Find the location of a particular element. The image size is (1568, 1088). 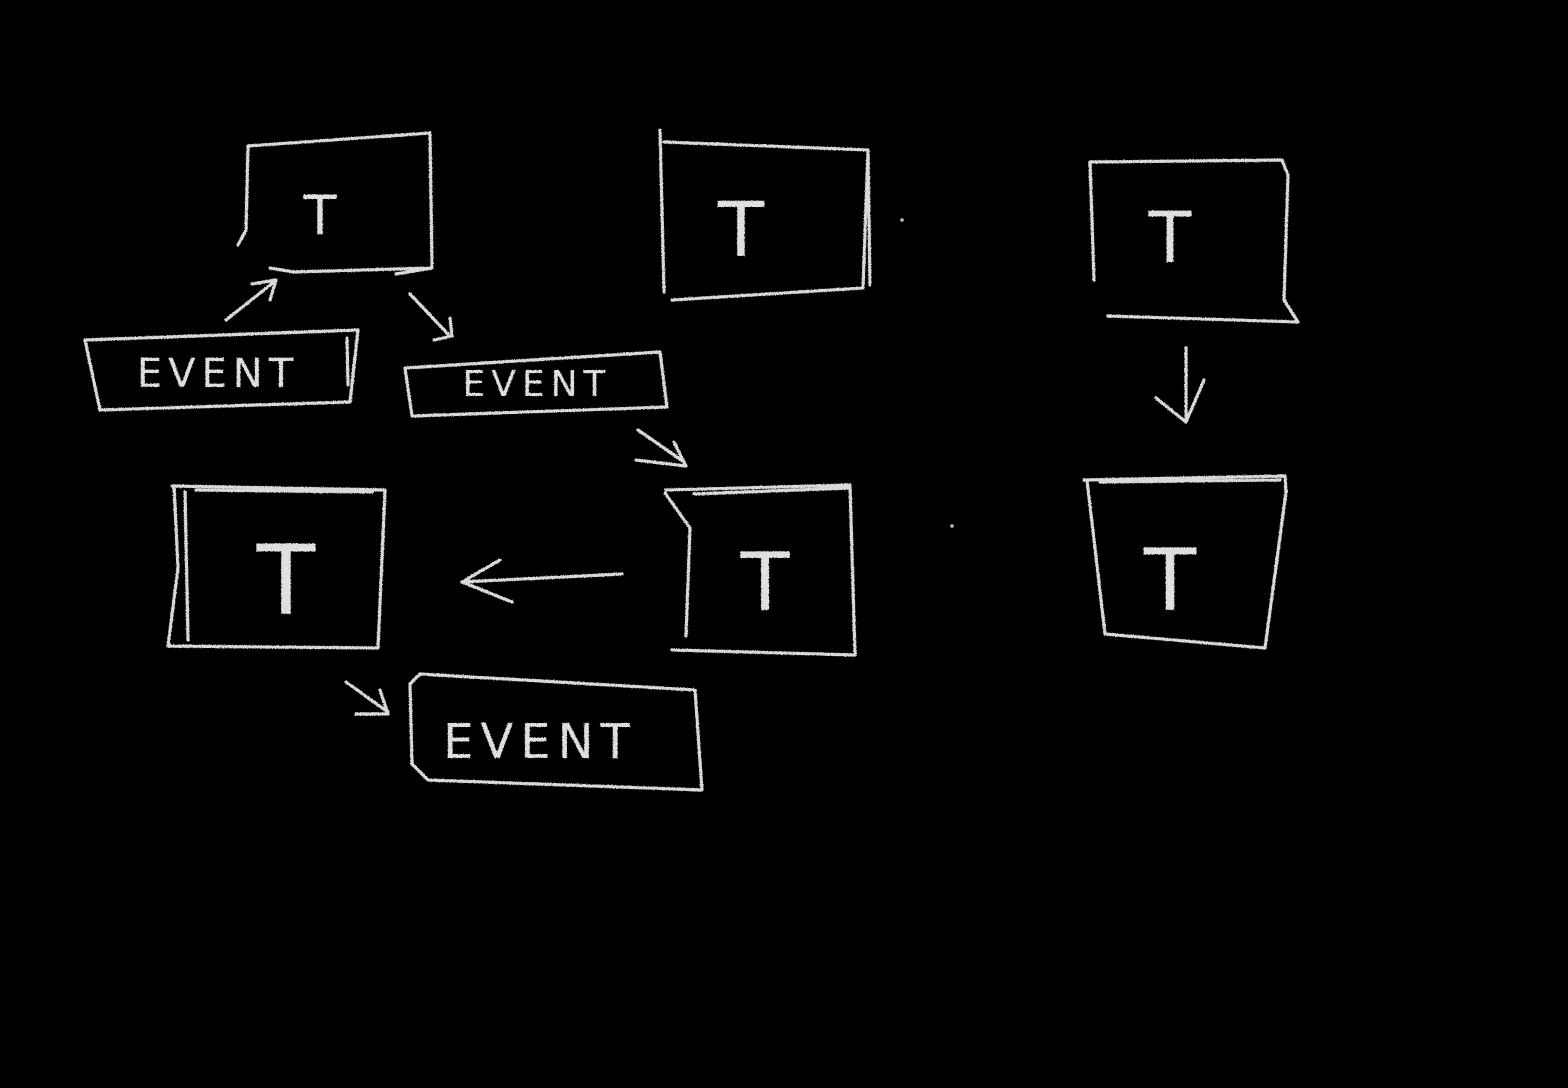

arrow-t4-to-event3 is located at coordinates (367, 698).